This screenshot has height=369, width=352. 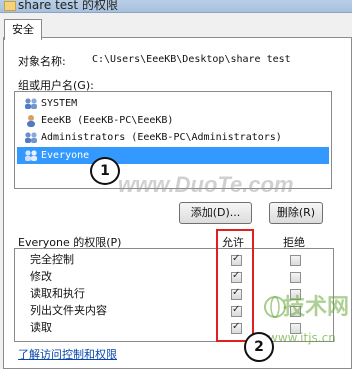 I want to click on annotation-circle-1: 1, so click(x=105, y=171).